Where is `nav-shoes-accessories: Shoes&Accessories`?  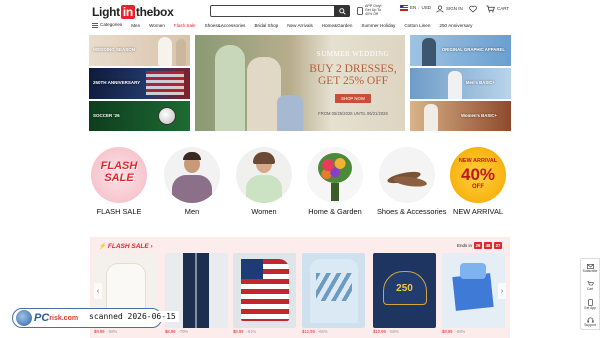
nav-shoes-accessories: Shoes&Accessories is located at coordinates (225, 25).